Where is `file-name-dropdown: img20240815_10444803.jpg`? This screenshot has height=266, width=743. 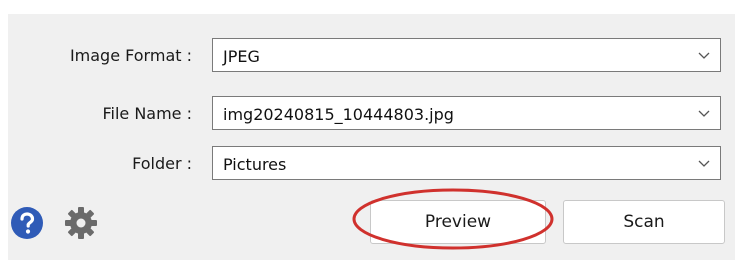
file-name-dropdown: img20240815_10444803.jpg is located at coordinates (466, 113).